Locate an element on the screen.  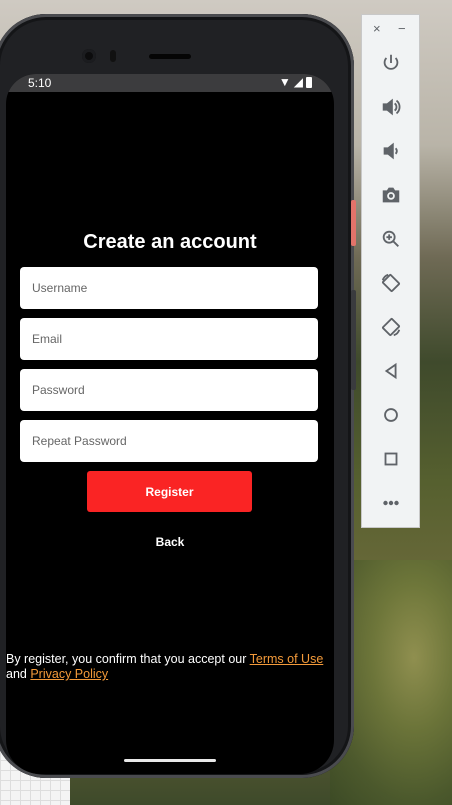
phone-power-key is located at coordinates (353, 223).